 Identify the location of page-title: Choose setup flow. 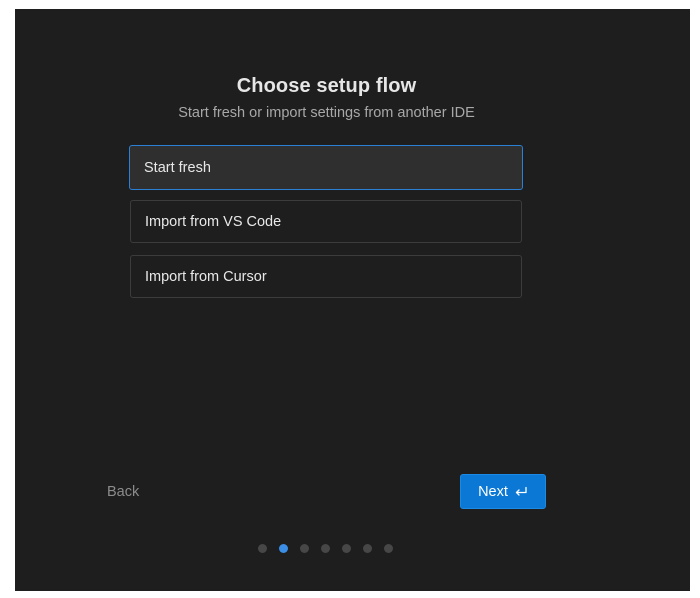
(326, 86).